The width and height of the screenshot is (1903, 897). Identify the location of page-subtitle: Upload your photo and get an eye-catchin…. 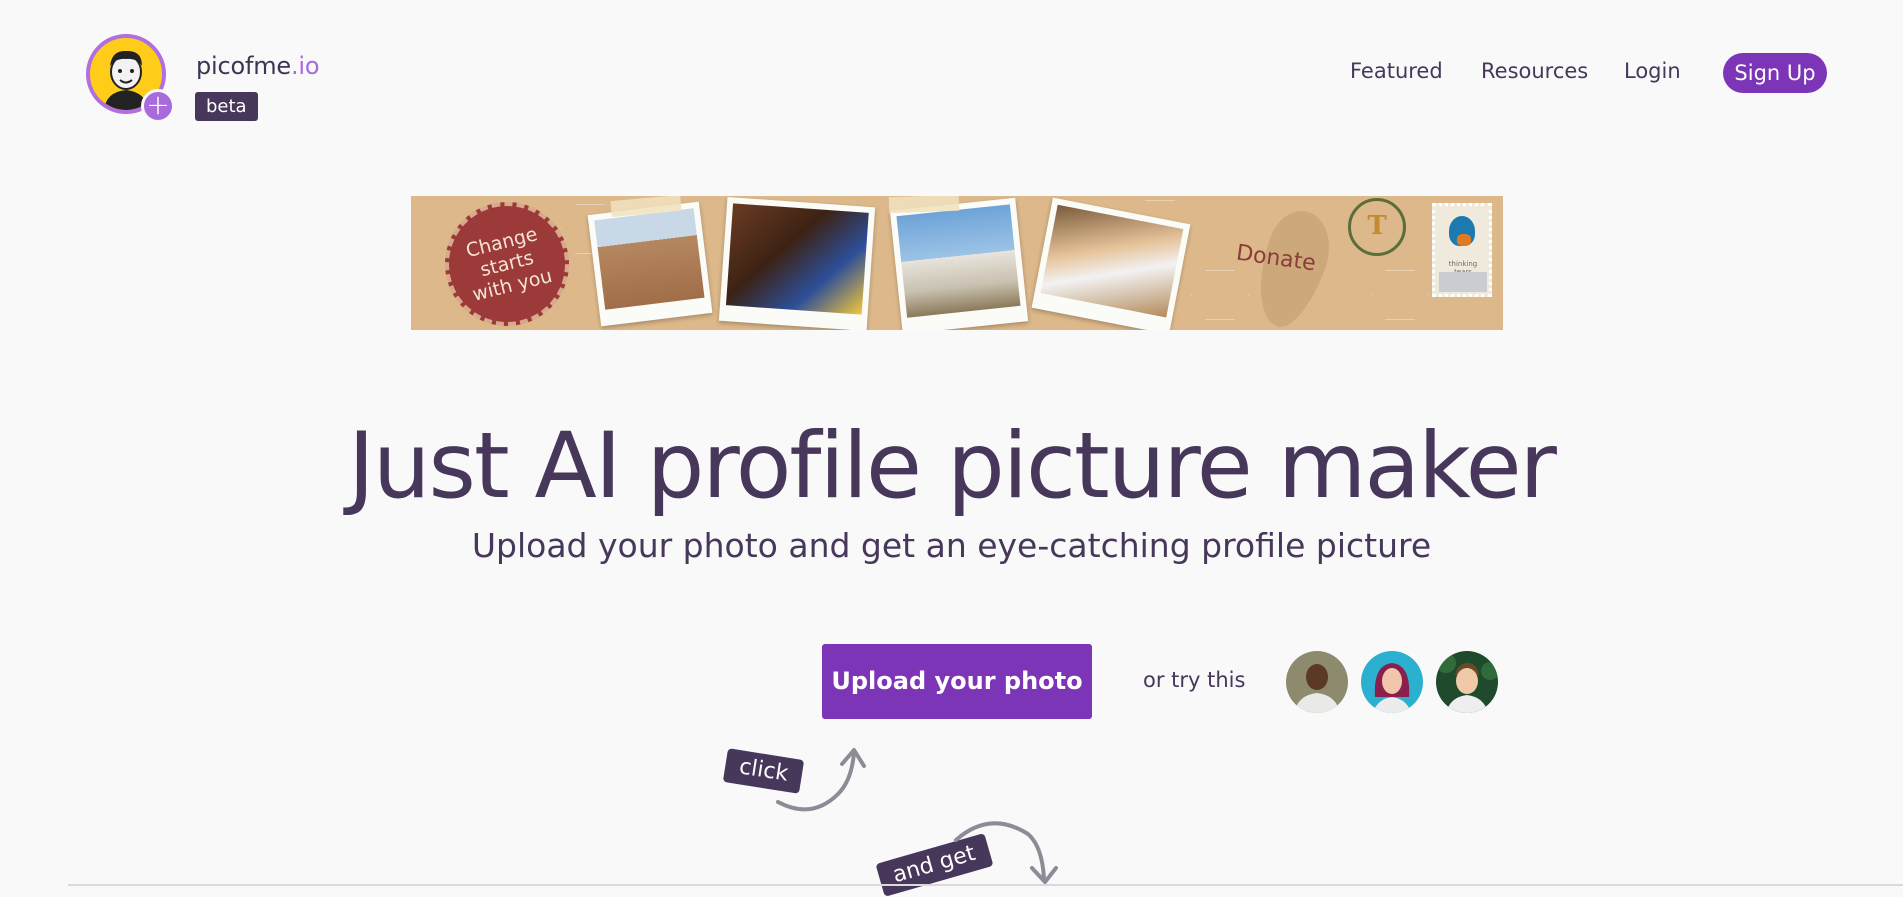
(951, 545).